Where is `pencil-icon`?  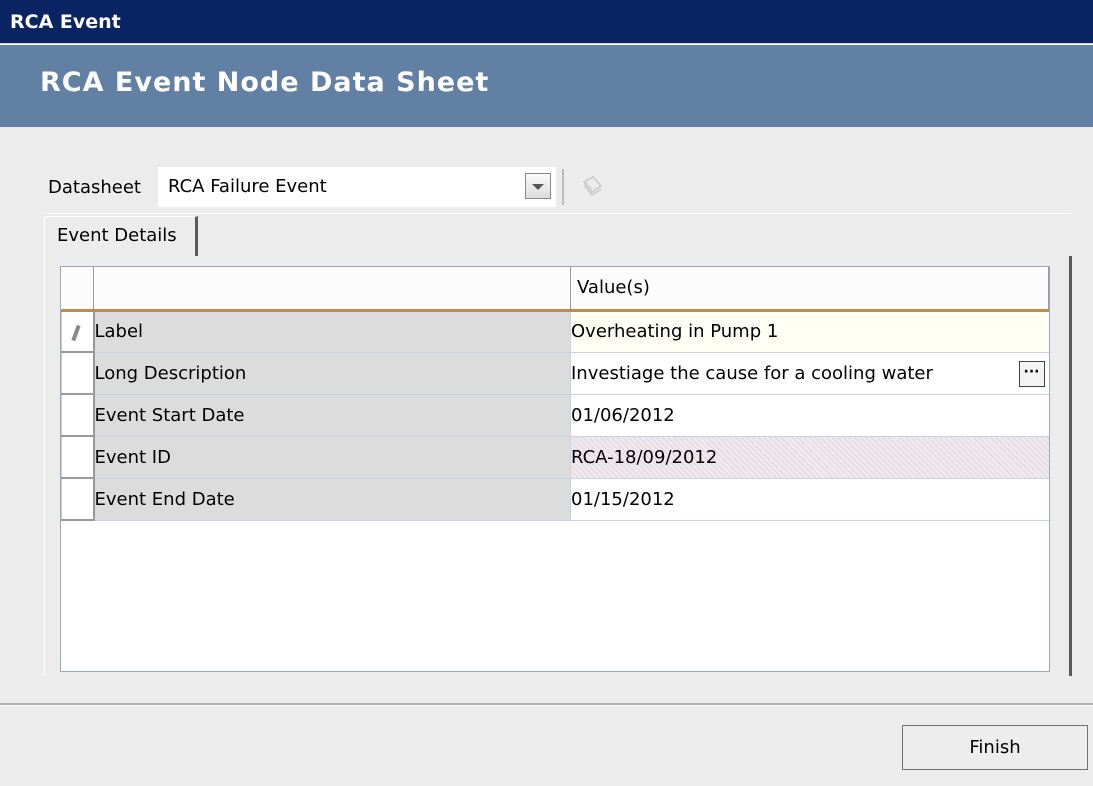 pencil-icon is located at coordinates (76, 332).